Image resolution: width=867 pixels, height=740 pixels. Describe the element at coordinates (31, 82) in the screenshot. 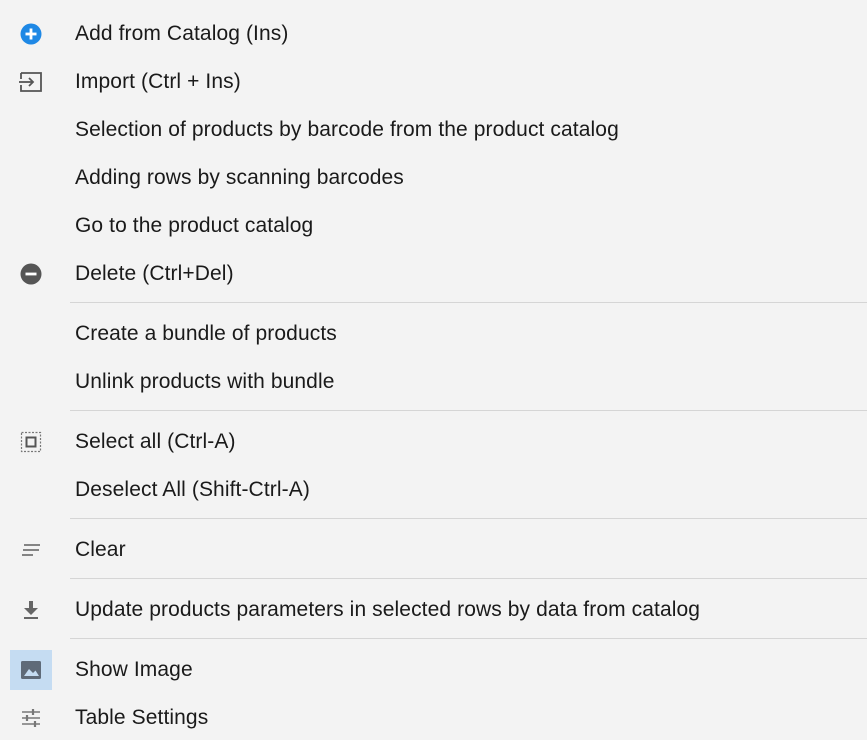

I see `import-icon` at that location.